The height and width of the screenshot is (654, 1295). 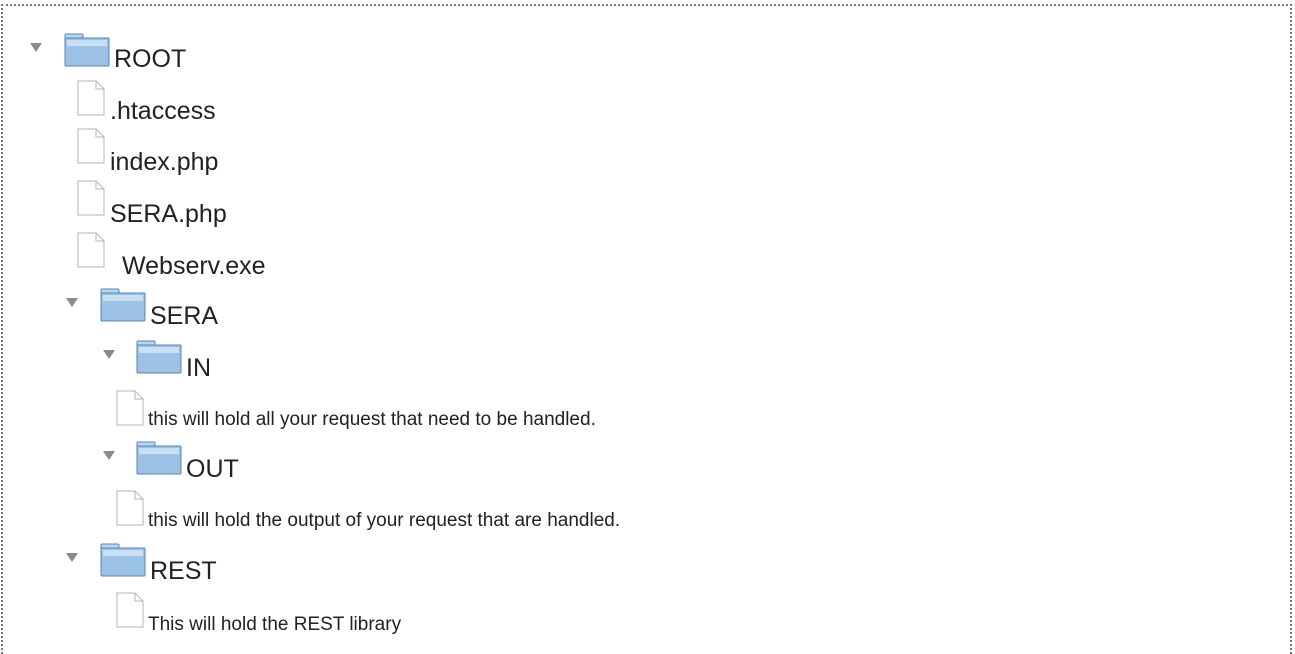 I want to click on file-label-rest-desc: This will hold the REST library, so click(x=275, y=624).